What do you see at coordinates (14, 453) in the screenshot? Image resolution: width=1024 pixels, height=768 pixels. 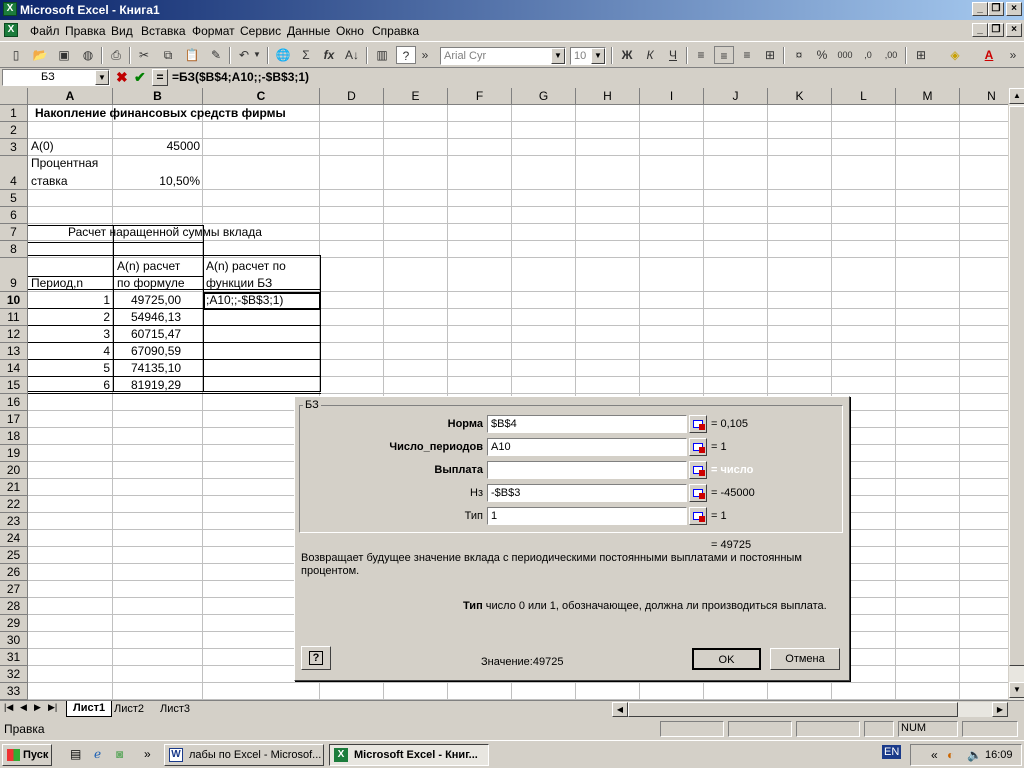 I see `row-header-19: 19` at bounding box center [14, 453].